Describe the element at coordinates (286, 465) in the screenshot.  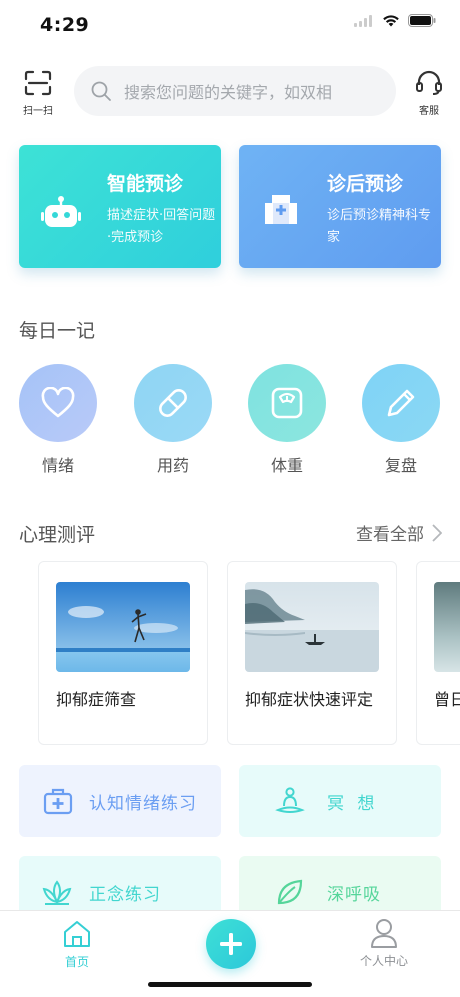
I see `weight-label: 体重` at that location.